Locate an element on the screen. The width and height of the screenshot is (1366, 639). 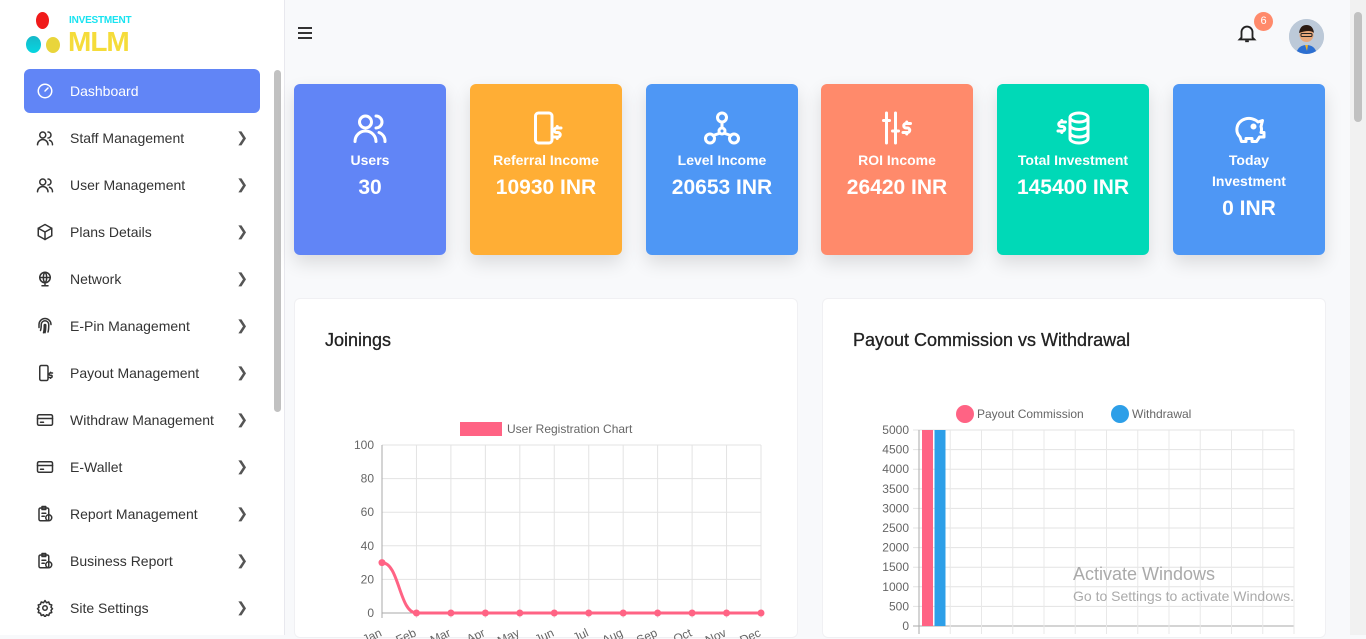
stat-label: Today Investment is located at coordinates (1249, 170).